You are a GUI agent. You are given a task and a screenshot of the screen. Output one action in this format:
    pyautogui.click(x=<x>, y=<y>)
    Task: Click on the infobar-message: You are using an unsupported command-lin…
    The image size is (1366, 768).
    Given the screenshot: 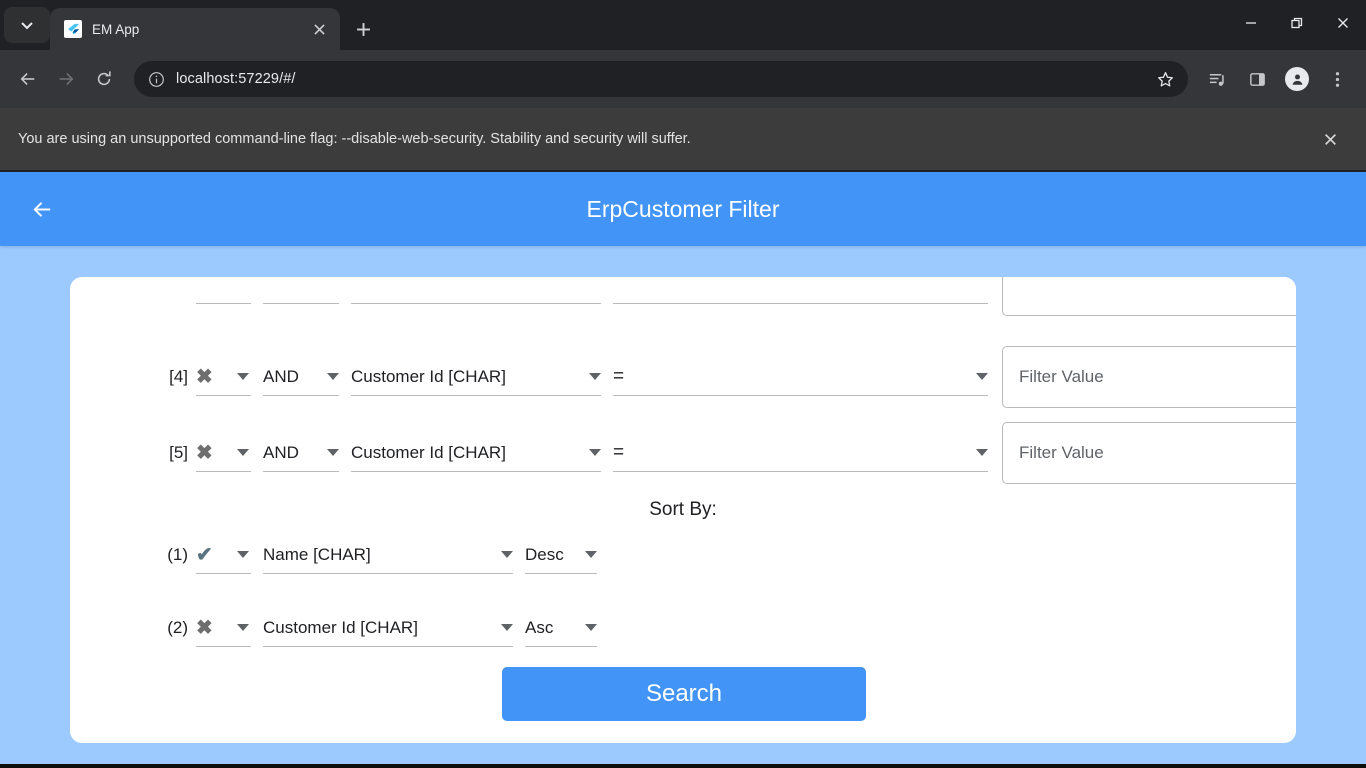 What is the action you would take?
    pyautogui.click(x=354, y=139)
    